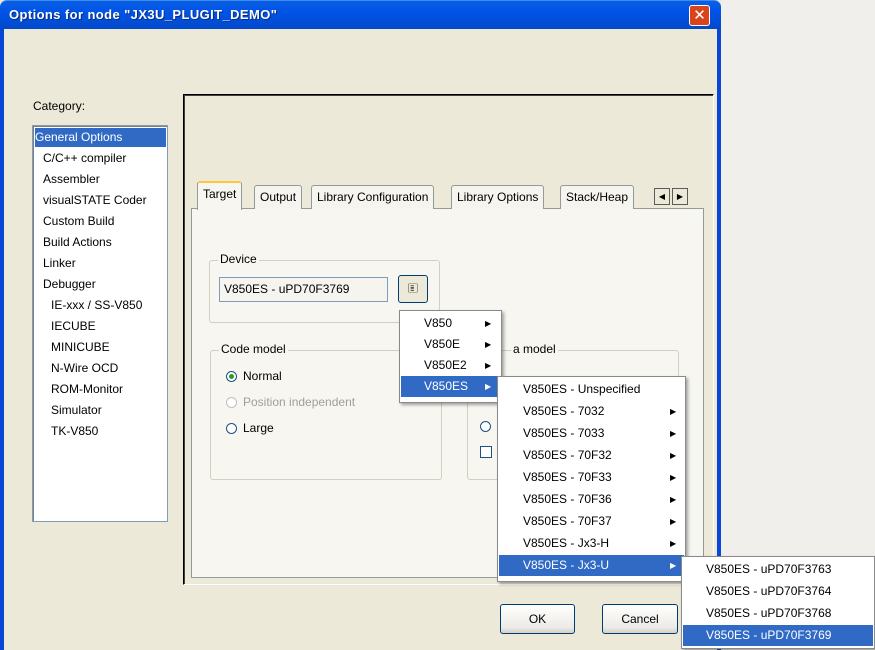 This screenshot has width=875, height=650. I want to click on window-title: Options for node "JX3U_PLUGIT_DEMO", so click(143, 14).